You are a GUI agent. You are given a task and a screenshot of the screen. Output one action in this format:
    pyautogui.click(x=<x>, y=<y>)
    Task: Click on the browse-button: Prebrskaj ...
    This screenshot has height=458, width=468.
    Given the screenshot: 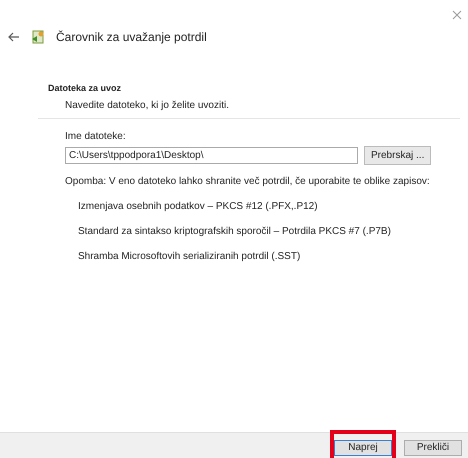 What is the action you would take?
    pyautogui.click(x=398, y=155)
    